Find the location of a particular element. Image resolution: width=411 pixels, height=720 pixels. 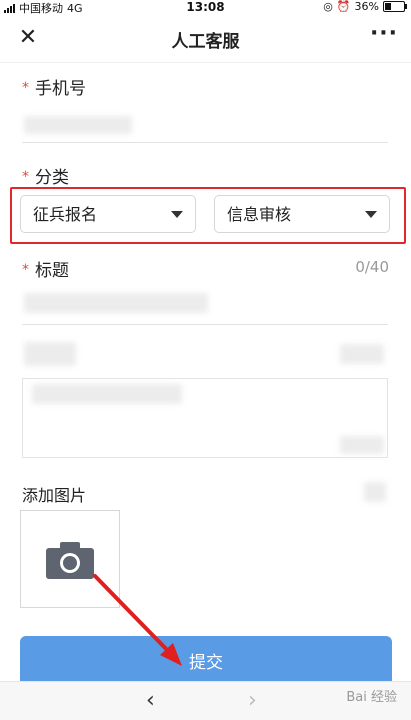

title-label: * 标题 is located at coordinates (45, 268).